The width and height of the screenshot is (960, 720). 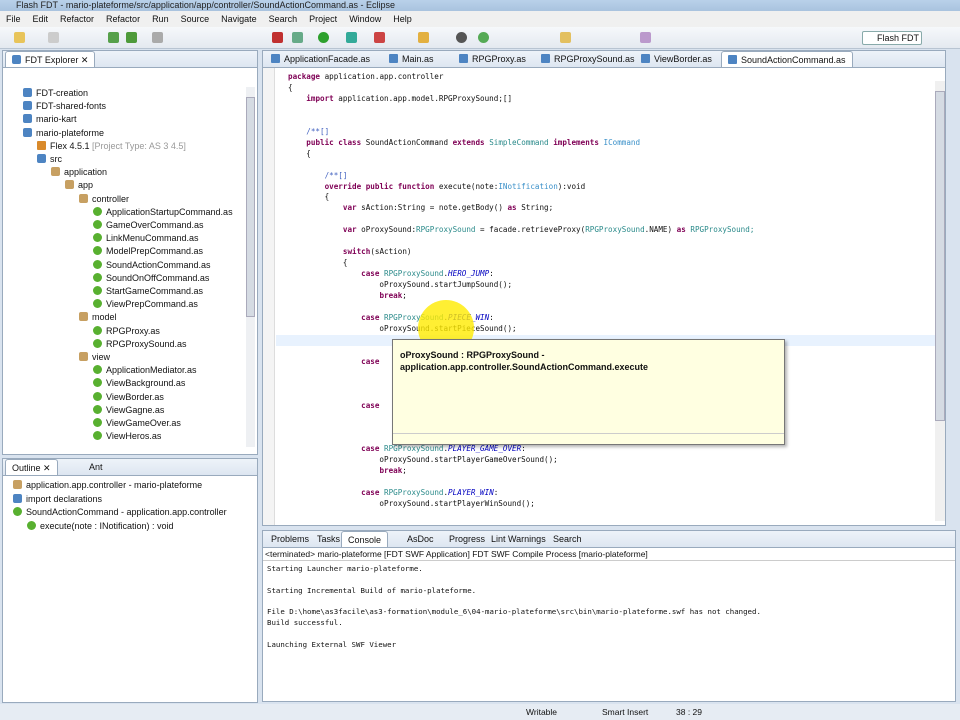 I want to click on tree-item: ModelPrepCommand.as, so click(x=148, y=251).